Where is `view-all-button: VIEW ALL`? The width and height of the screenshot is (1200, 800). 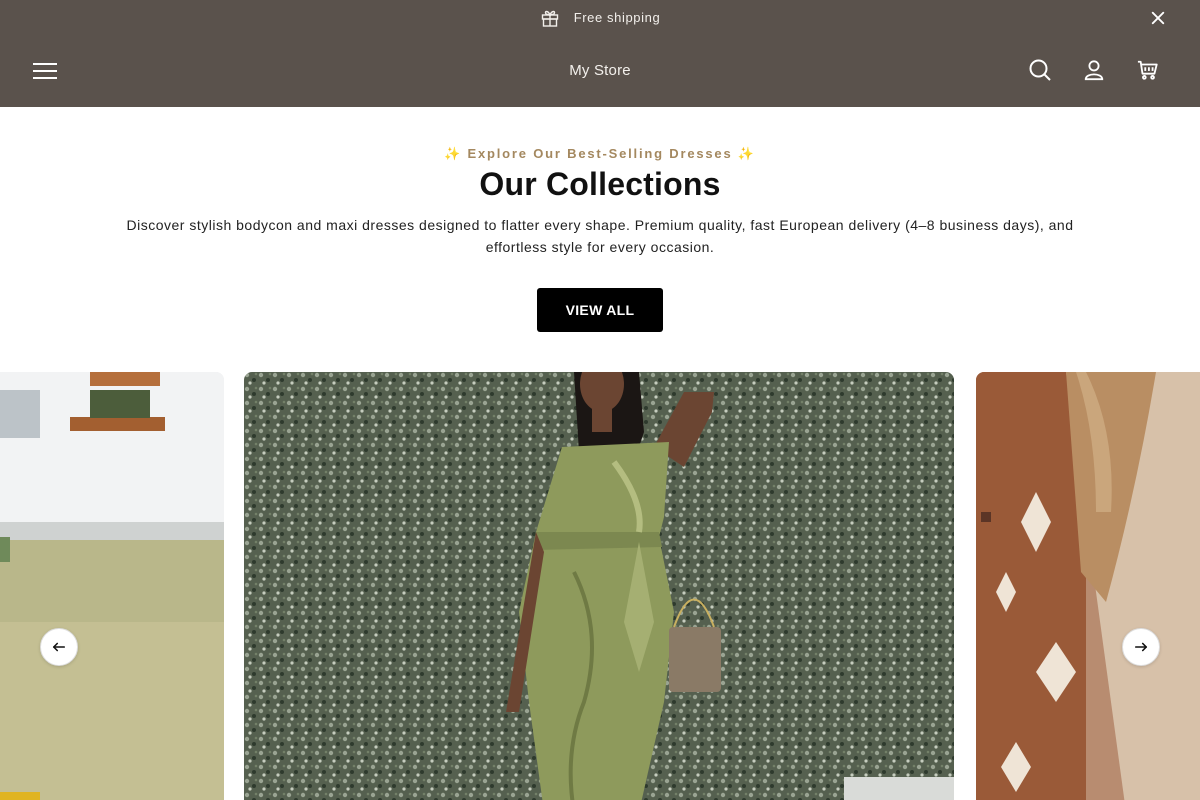 view-all-button: VIEW ALL is located at coordinates (600, 310).